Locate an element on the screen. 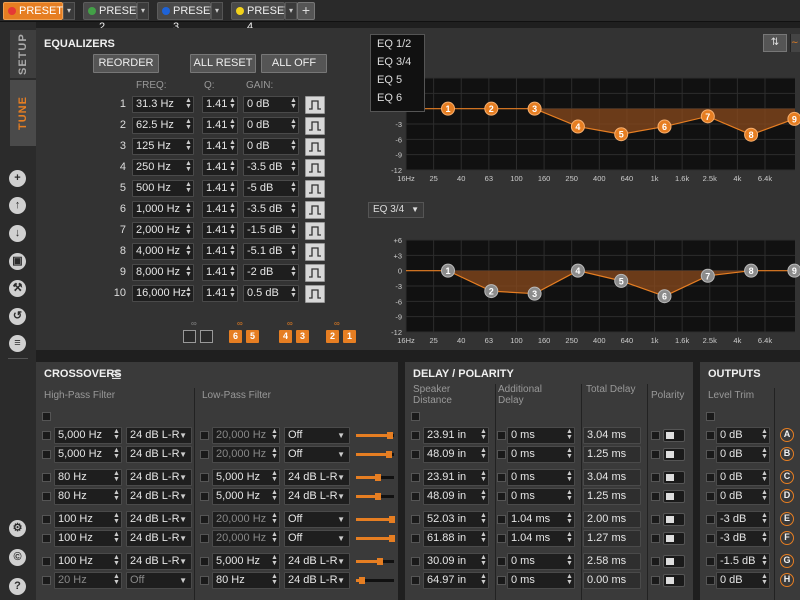  eq-graph-menu-item: EQ 3/4 is located at coordinates (397, 62).